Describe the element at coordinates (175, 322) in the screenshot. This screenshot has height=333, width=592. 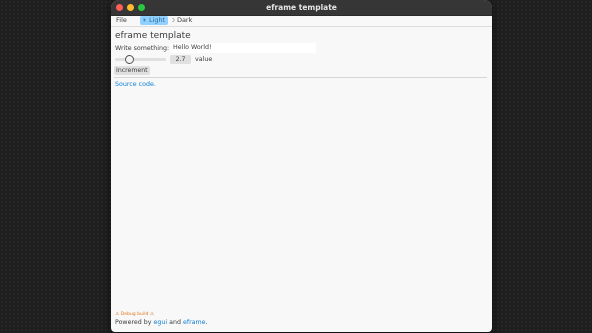
I see `and-text: and` at that location.